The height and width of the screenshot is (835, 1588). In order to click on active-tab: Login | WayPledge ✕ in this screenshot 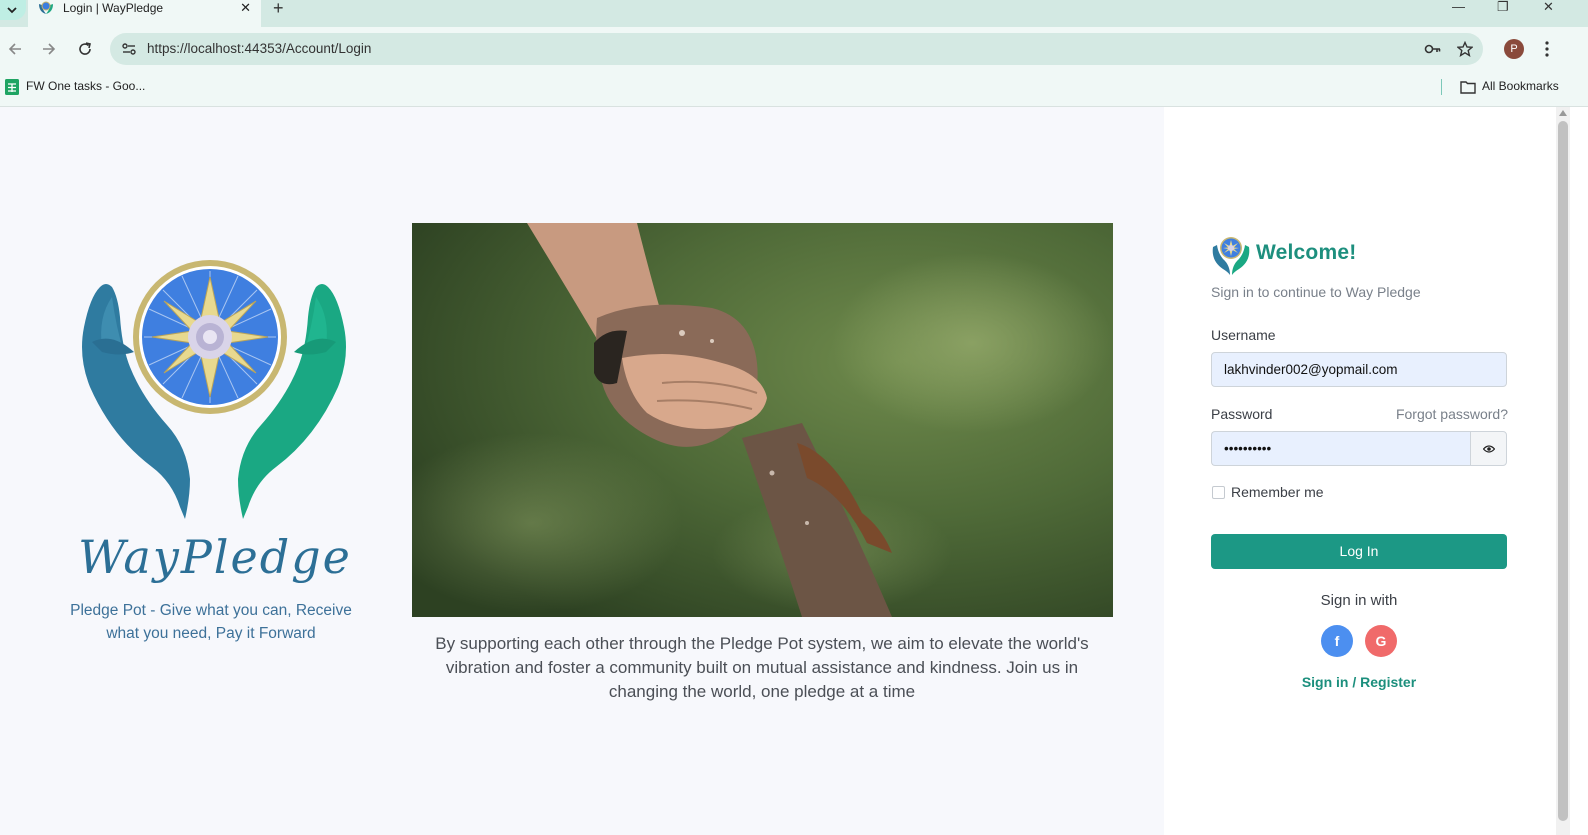, I will do `click(144, 13)`.